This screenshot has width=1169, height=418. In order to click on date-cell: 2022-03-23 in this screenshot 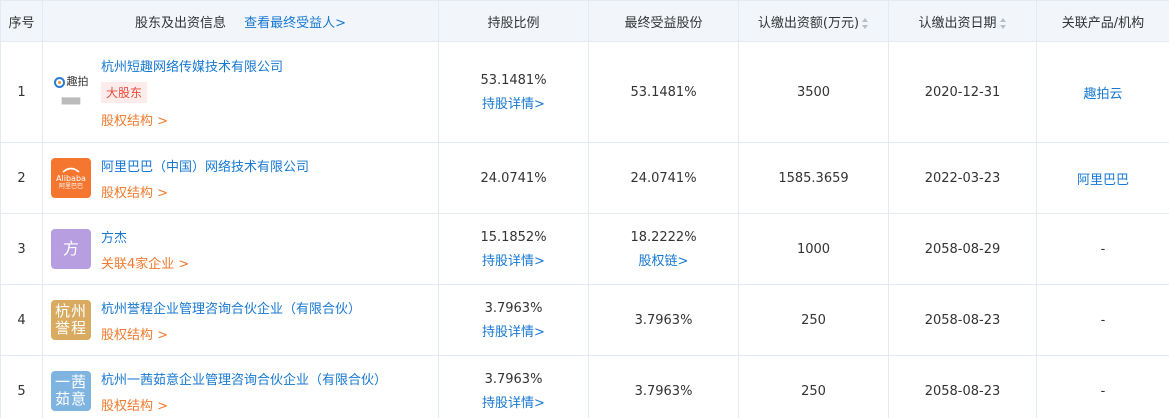, I will do `click(962, 178)`.